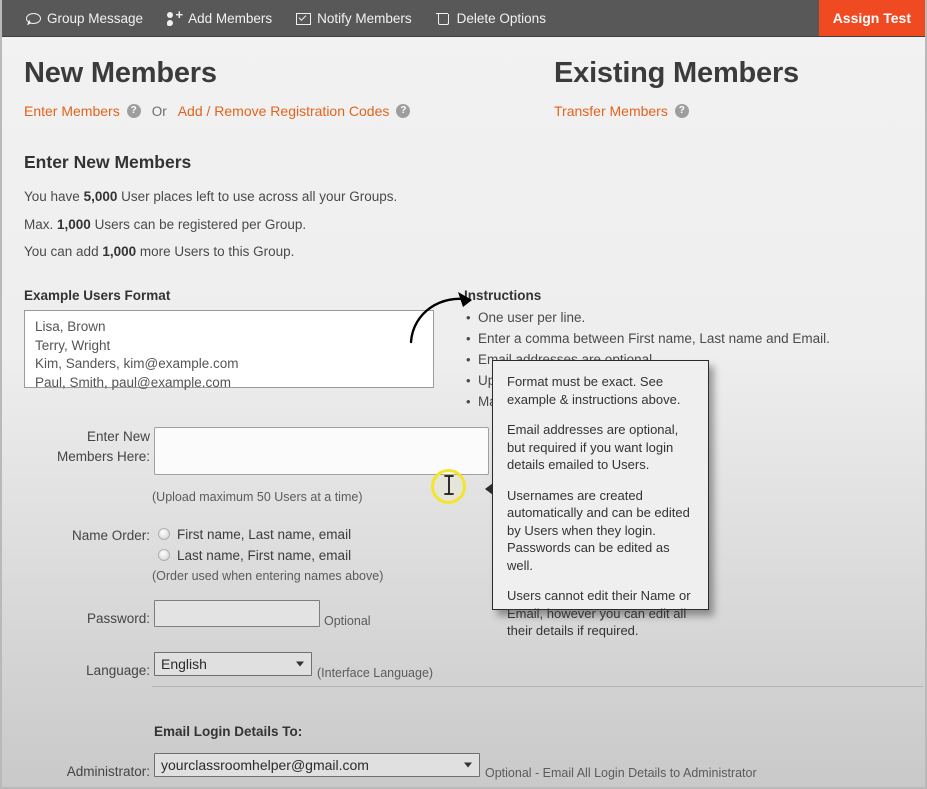  I want to click on envelope-check-icon, so click(304, 18).